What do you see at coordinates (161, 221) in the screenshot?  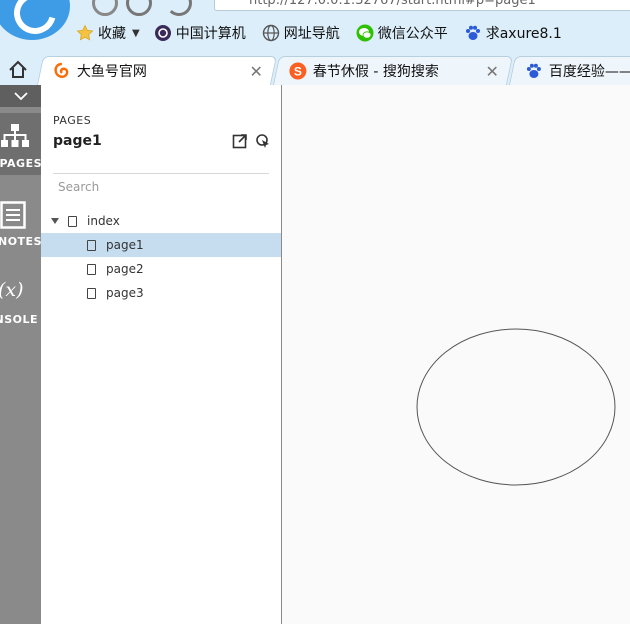 I see `tree-item-index: index` at bounding box center [161, 221].